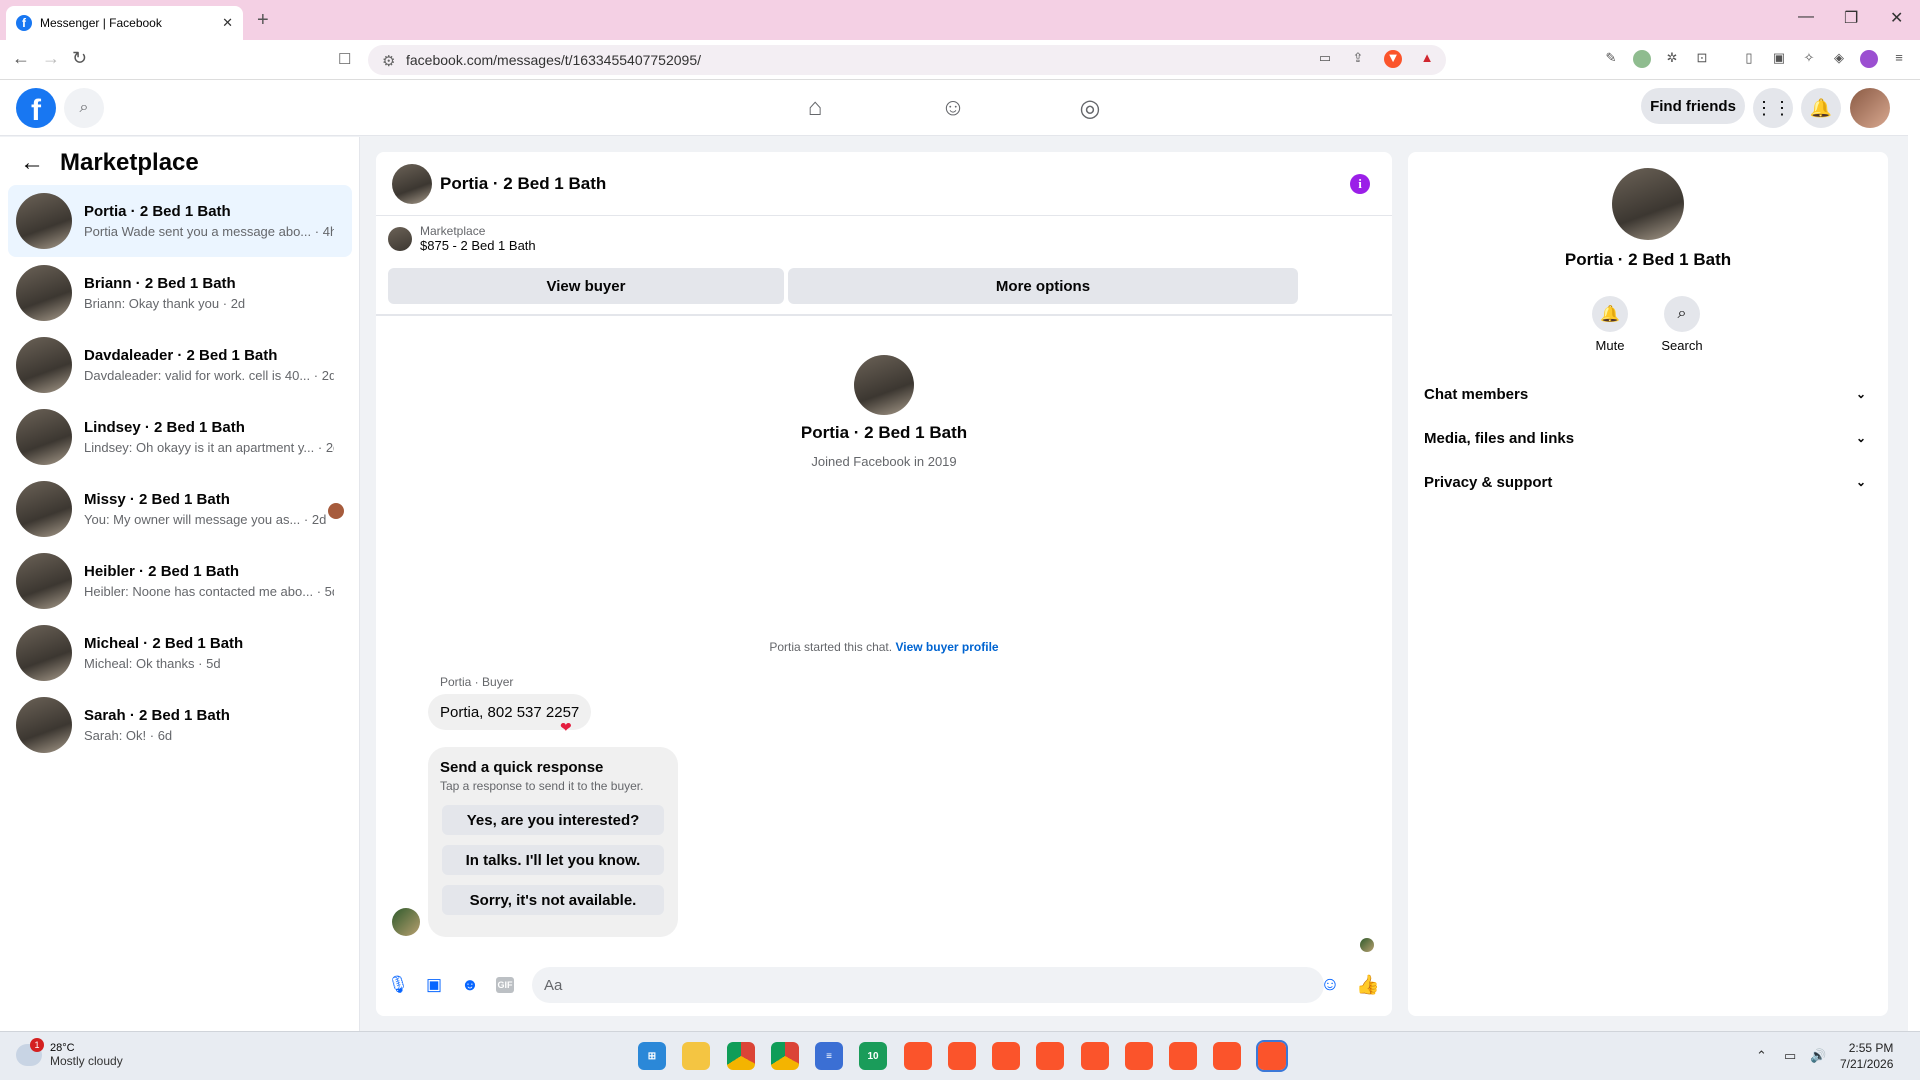 This screenshot has height=1080, width=1920. What do you see at coordinates (1272, 1056) in the screenshot?
I see `brave-active-icon` at bounding box center [1272, 1056].